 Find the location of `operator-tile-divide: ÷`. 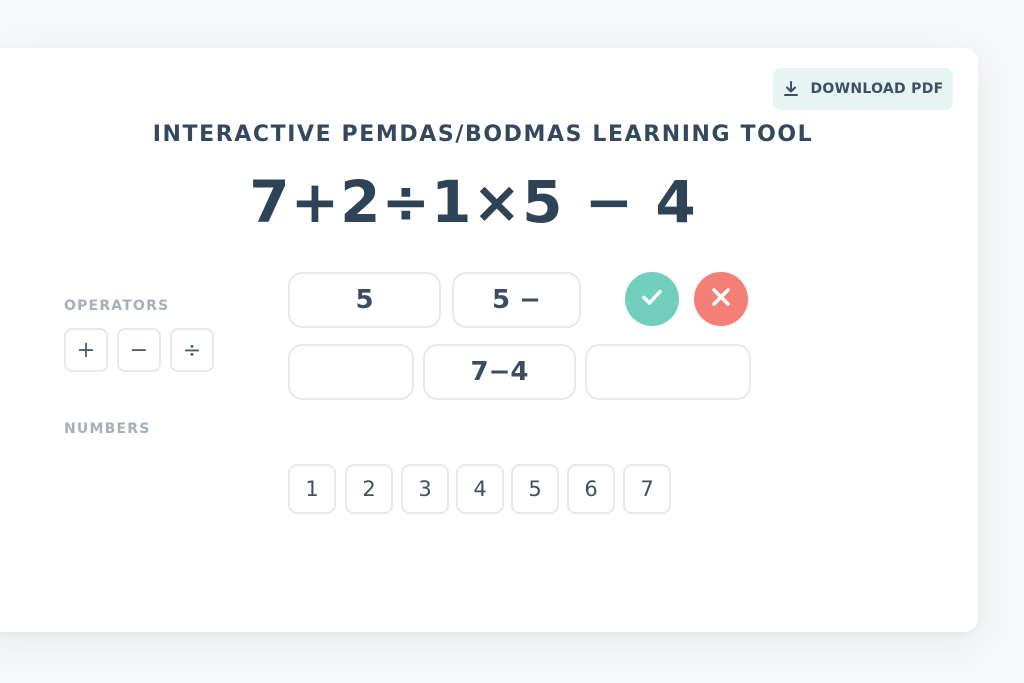

operator-tile-divide: ÷ is located at coordinates (192, 350).